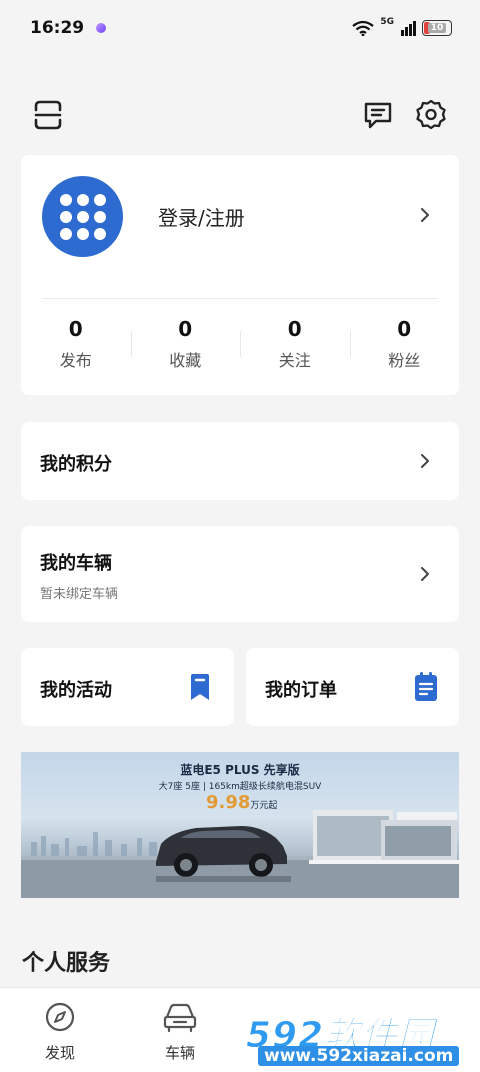 The width and height of the screenshot is (480, 1072). Describe the element at coordinates (82, 216) in the screenshot. I see `avatar` at that location.